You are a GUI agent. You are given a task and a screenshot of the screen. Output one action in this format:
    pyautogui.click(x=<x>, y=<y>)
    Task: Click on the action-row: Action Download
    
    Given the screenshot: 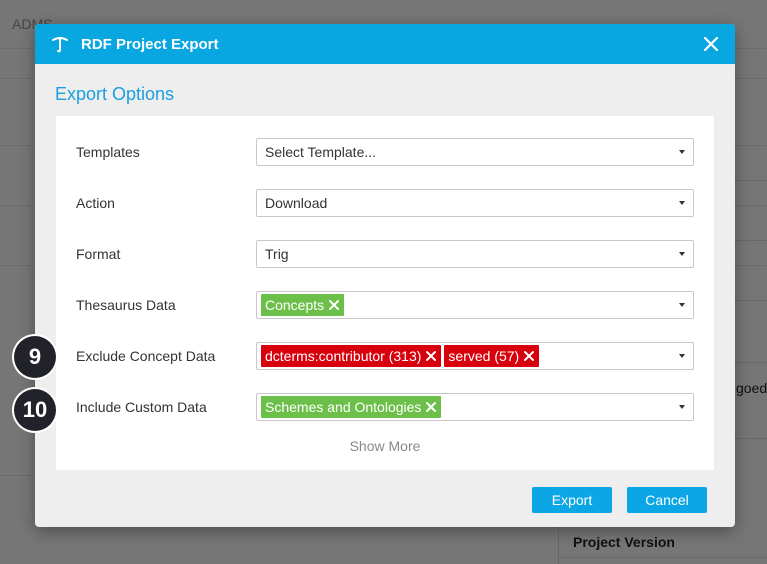 What is the action you would take?
    pyautogui.click(x=385, y=203)
    